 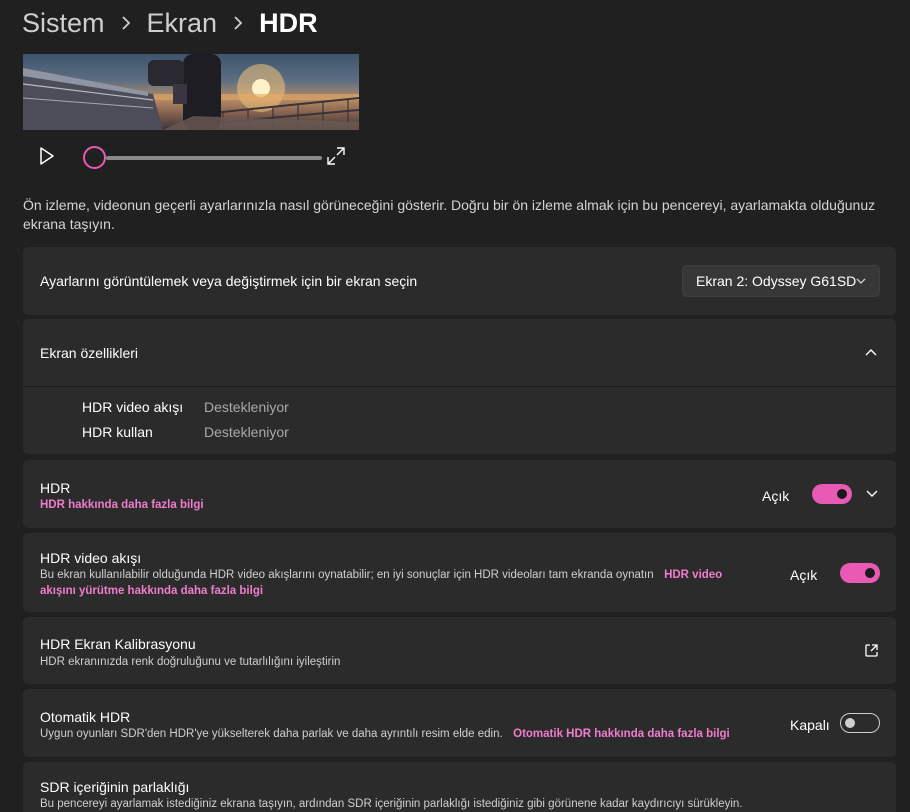 I want to click on hdr-learn-more-link: HDR hakkında daha fazla bilgi, so click(x=122, y=505).